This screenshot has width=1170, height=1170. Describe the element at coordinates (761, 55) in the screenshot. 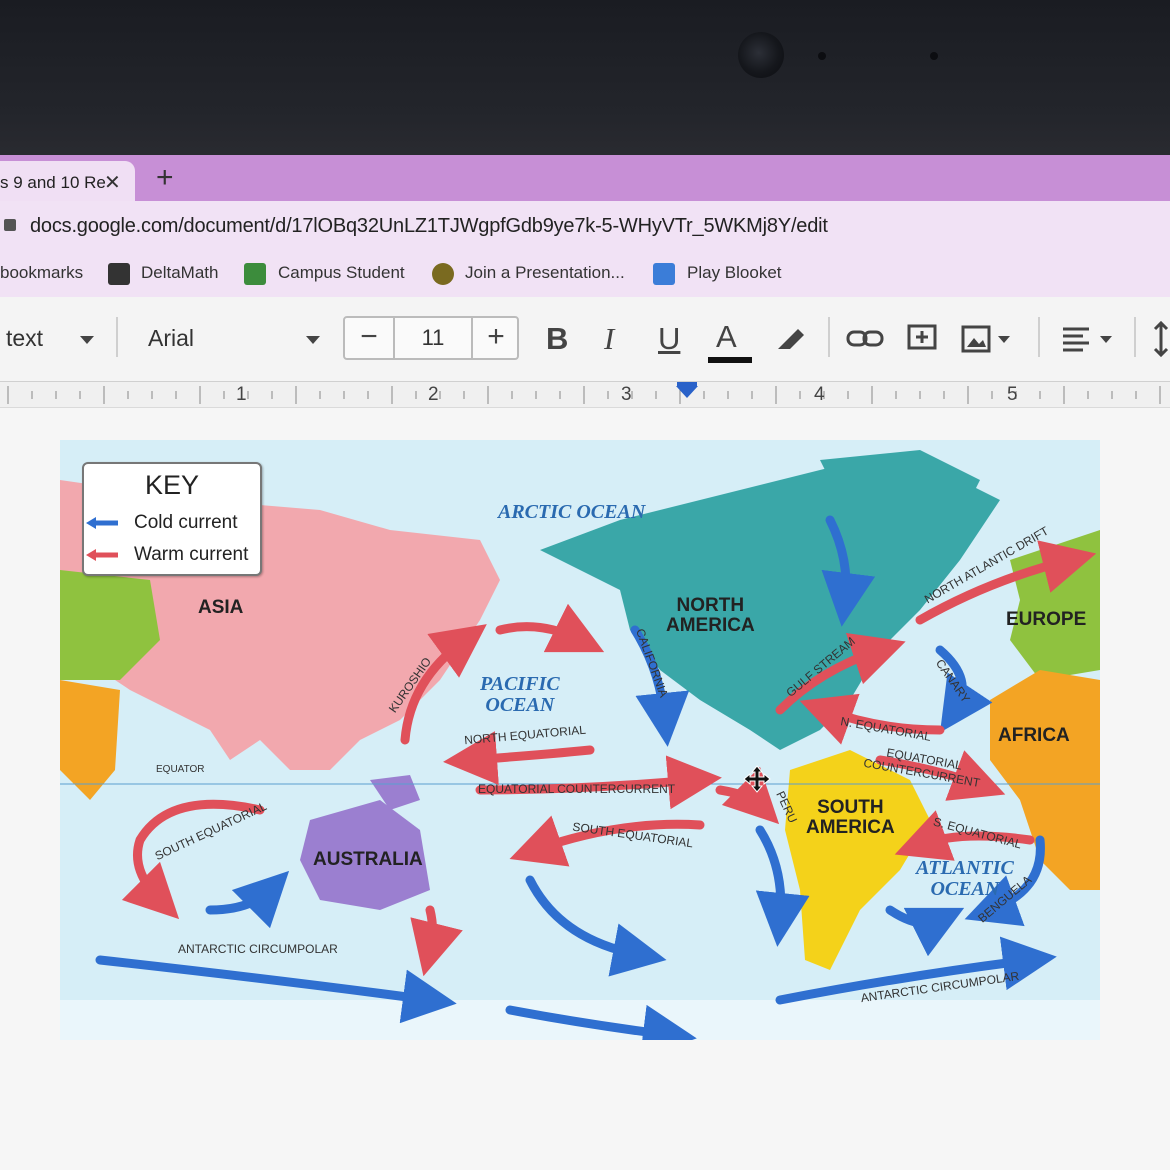

I see `webcam` at that location.